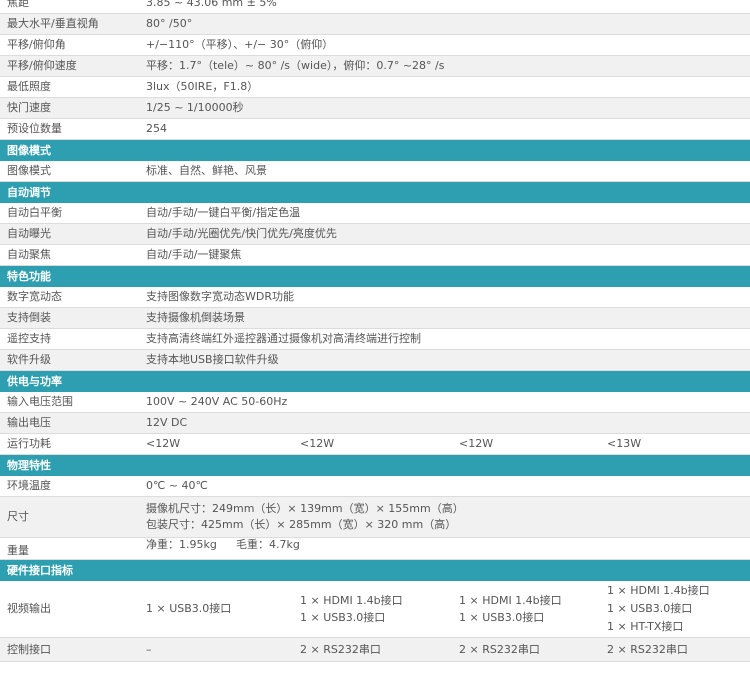  I want to click on spec-value: 支持高清终端红外遥控器通过摄像机对高清终端进行控制, so click(283, 338).